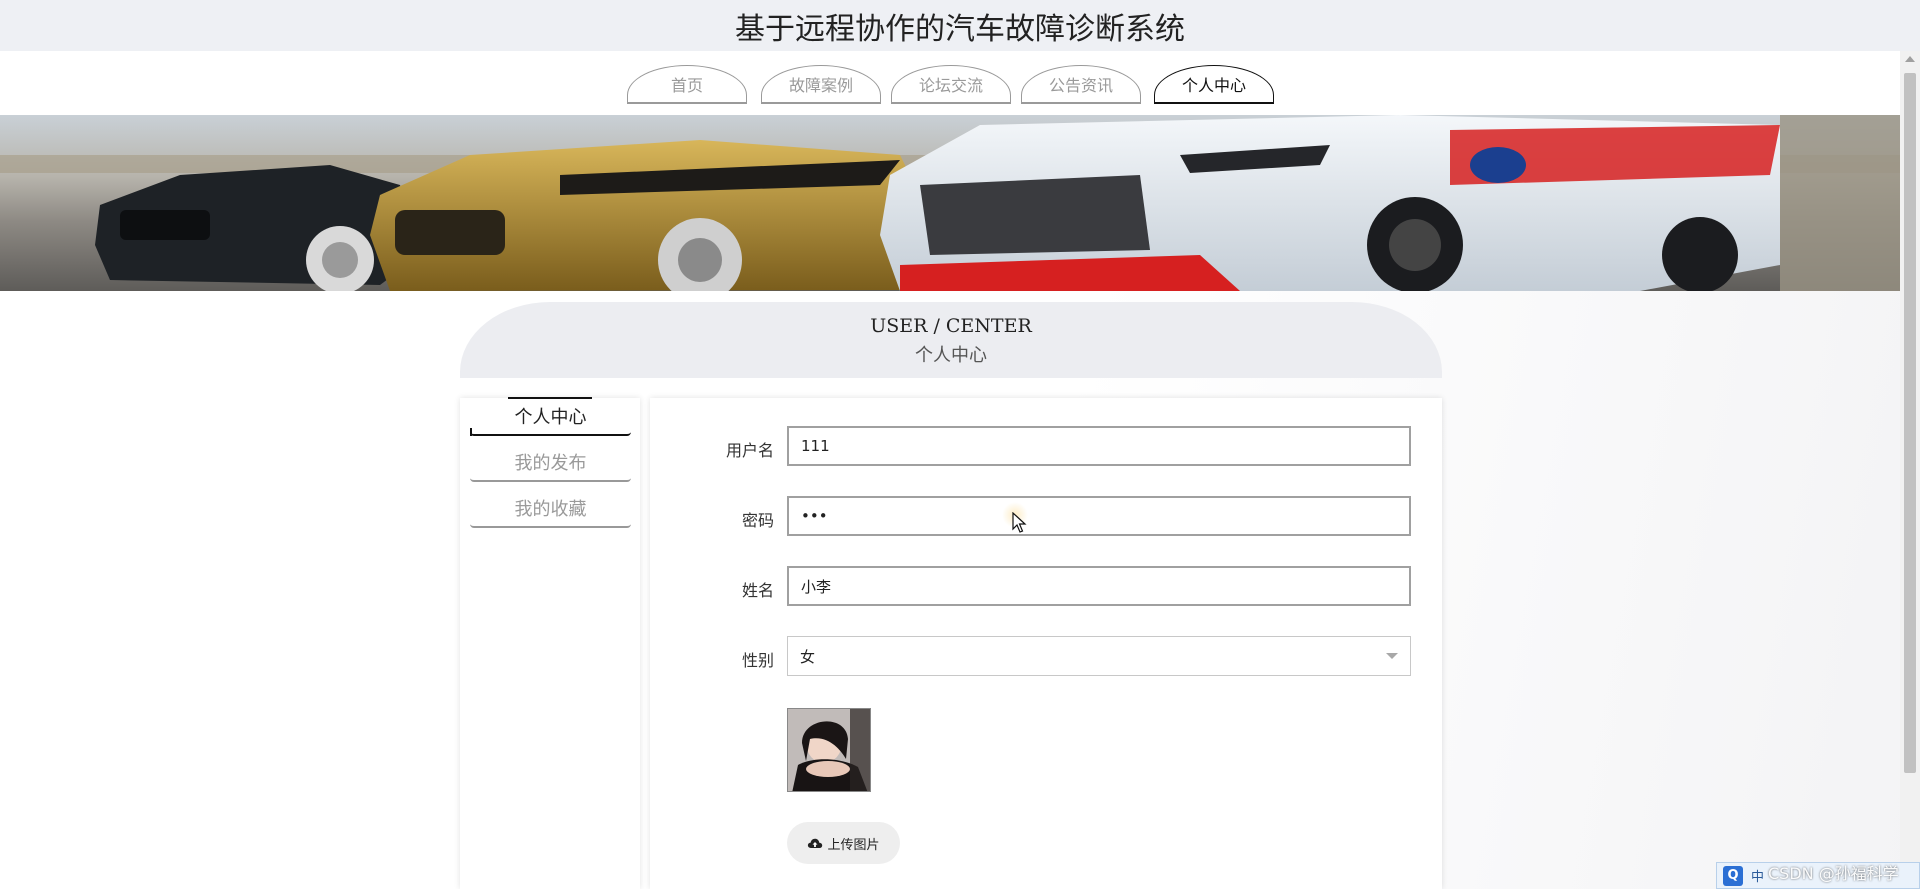  I want to click on password-input: •••, so click(1099, 516).